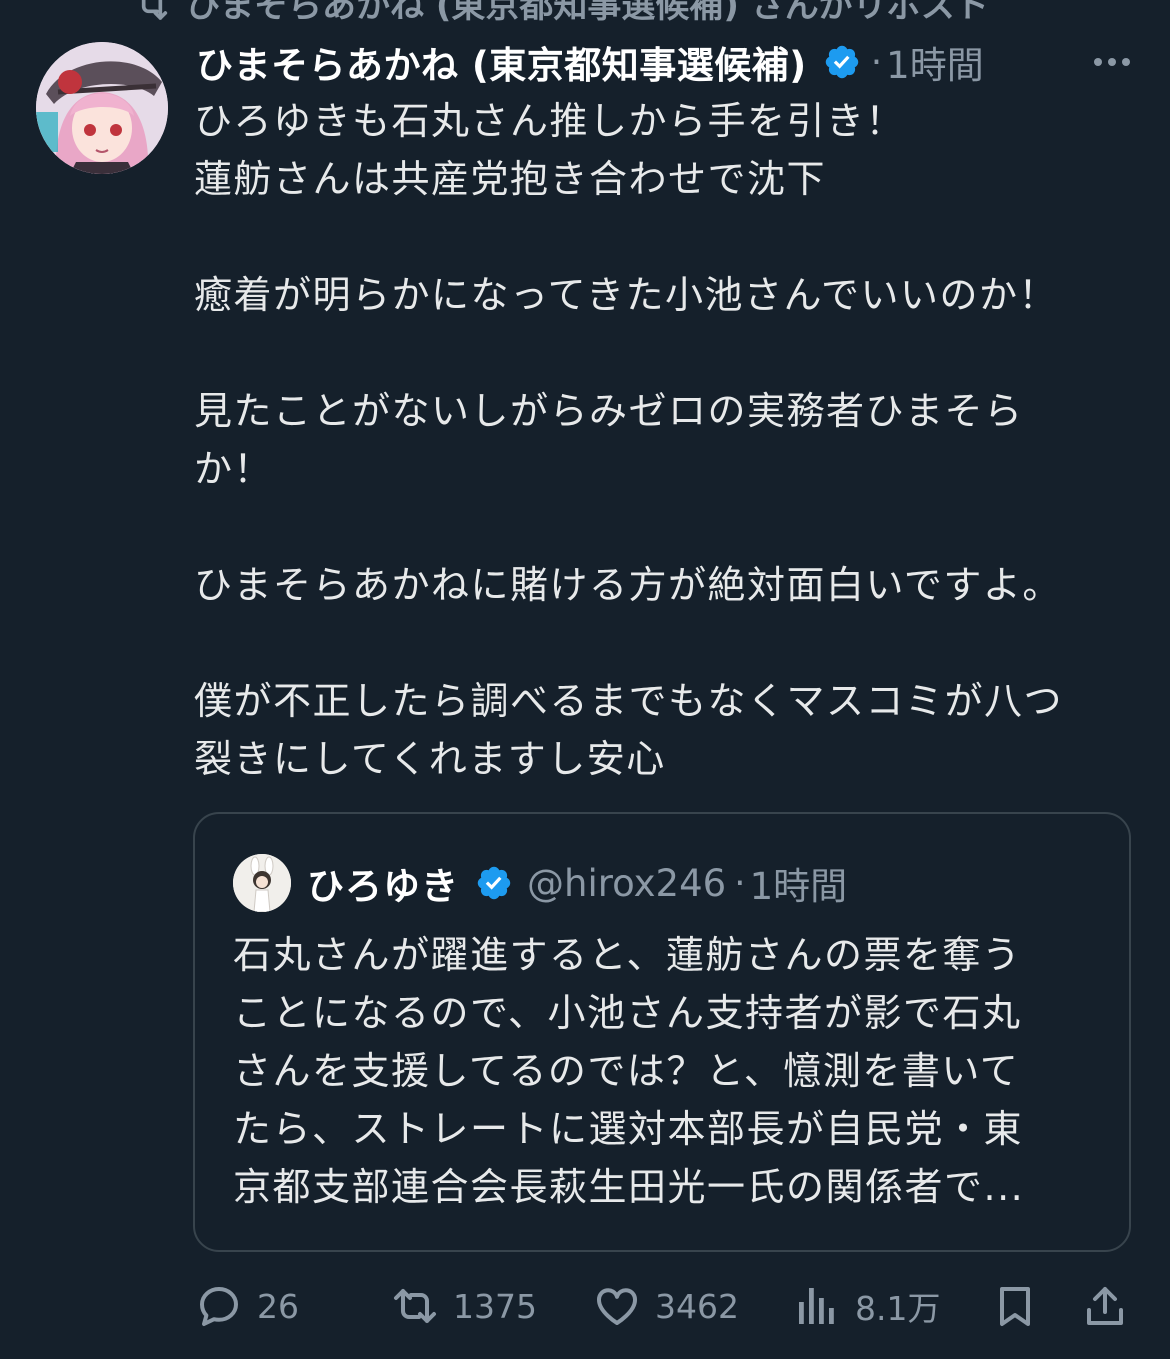 The image size is (1170, 1359). Describe the element at coordinates (234, 469) in the screenshot. I see `post-text-line: か！` at that location.